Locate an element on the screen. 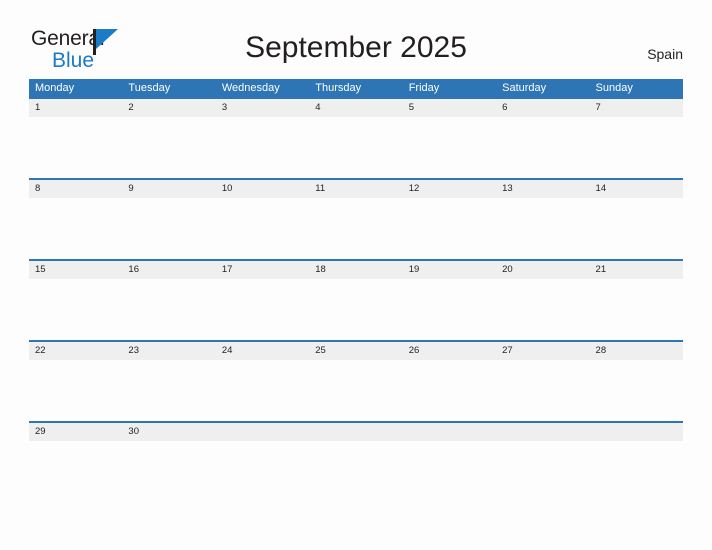 This screenshot has width=712, height=550. day-cell: 20 is located at coordinates (542, 270).